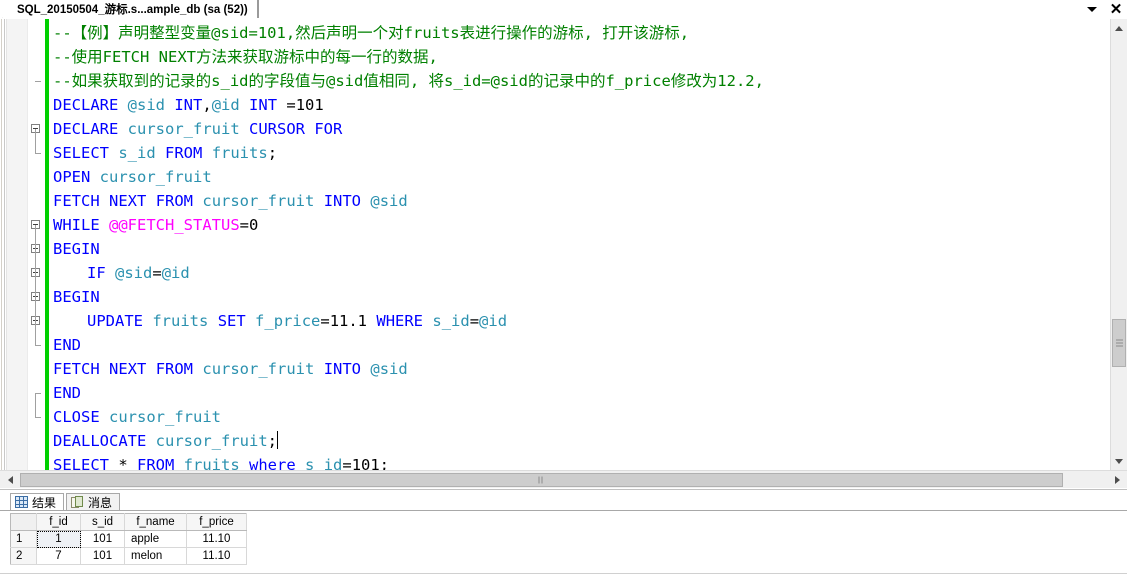  What do you see at coordinates (1117, 480) in the screenshot?
I see `scroll-right-arrow-icon` at bounding box center [1117, 480].